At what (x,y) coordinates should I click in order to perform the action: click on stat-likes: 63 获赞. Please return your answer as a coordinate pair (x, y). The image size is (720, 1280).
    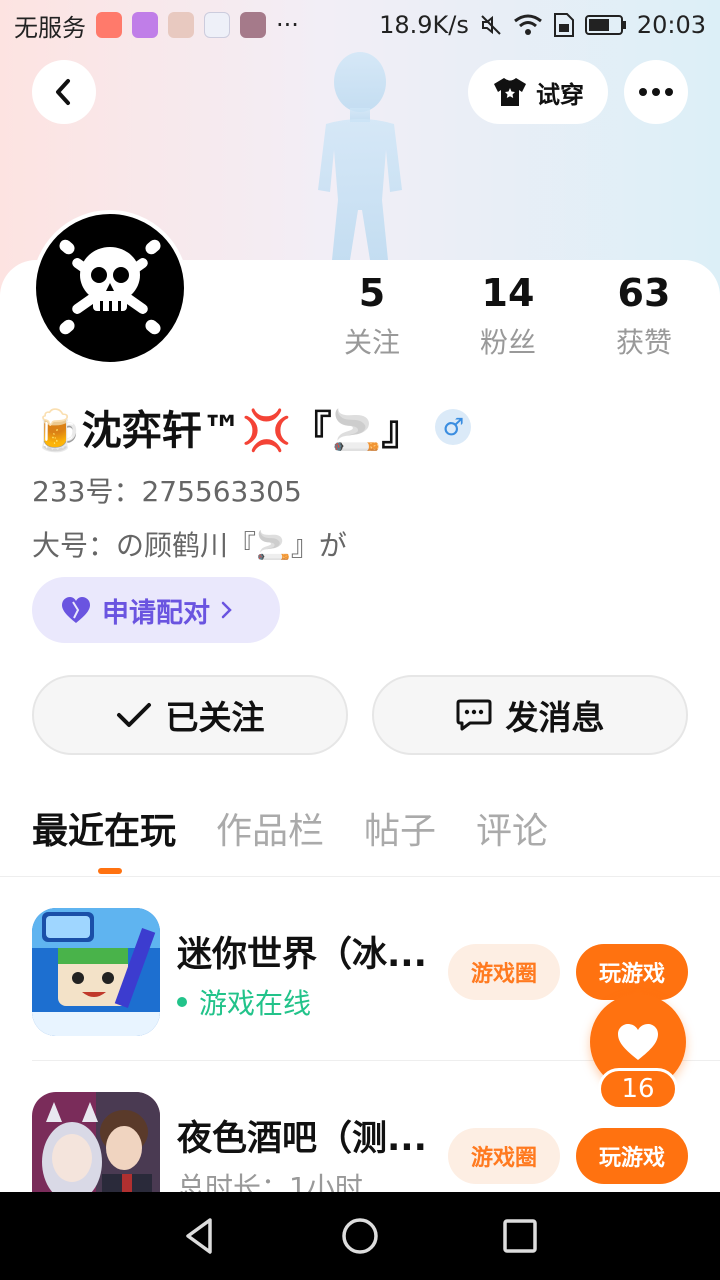
    Looking at the image, I should click on (644, 318).